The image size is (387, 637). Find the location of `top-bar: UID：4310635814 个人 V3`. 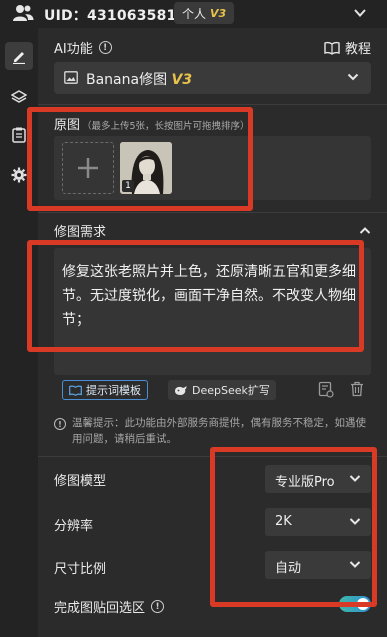

top-bar: UID：4310635814 个人 V3 is located at coordinates (193, 14).